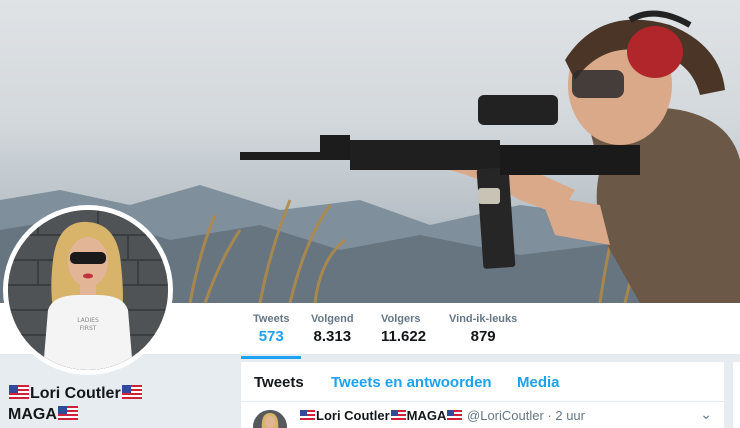 This screenshot has height=428, width=740. Describe the element at coordinates (88, 320) in the screenshot. I see `svg-text: LADIES` at that location.